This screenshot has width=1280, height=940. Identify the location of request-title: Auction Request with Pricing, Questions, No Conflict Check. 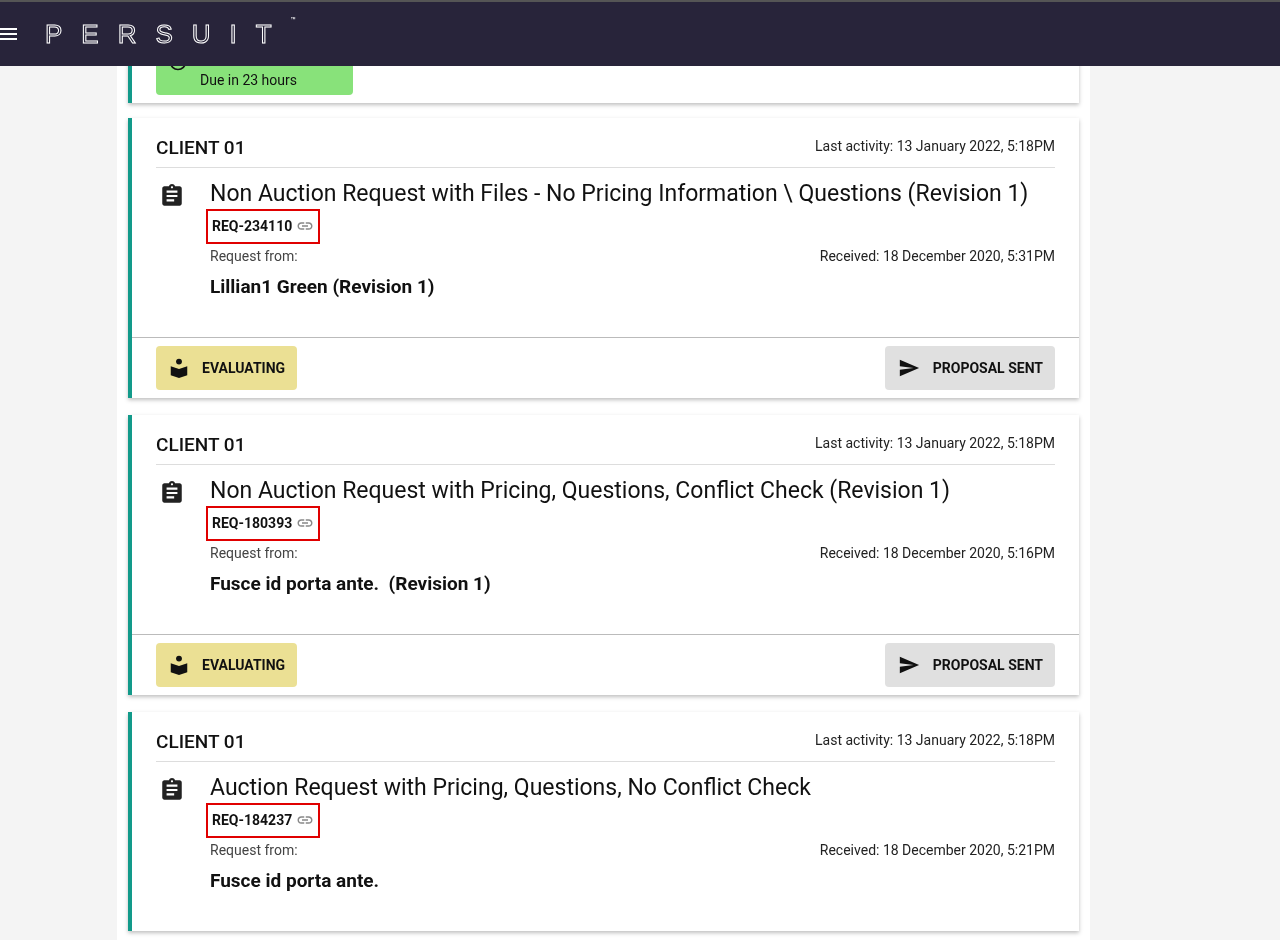
(632, 787).